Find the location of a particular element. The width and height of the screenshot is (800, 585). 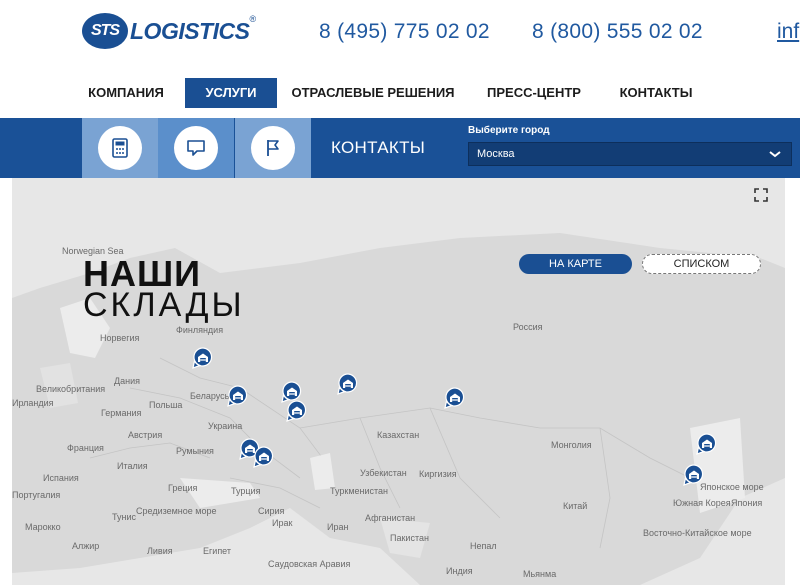

map-label-mongolia: Монголия is located at coordinates (571, 445).